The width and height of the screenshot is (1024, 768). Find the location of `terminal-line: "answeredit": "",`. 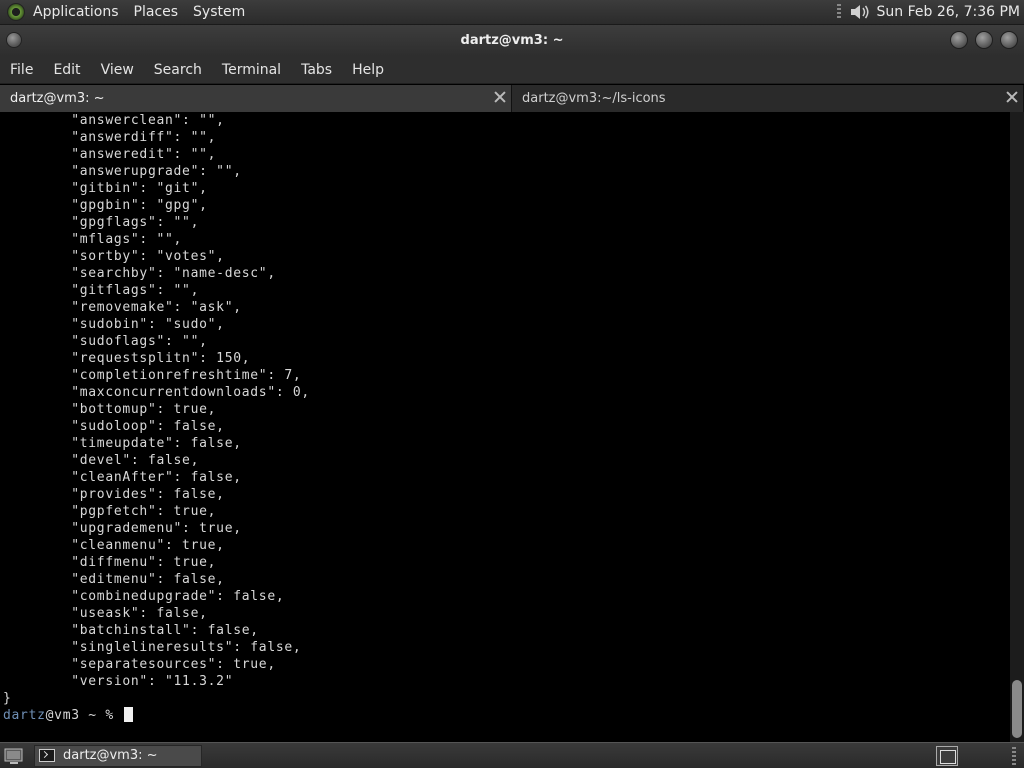

terminal-line: "answeredit": "", is located at coordinates (110, 154).